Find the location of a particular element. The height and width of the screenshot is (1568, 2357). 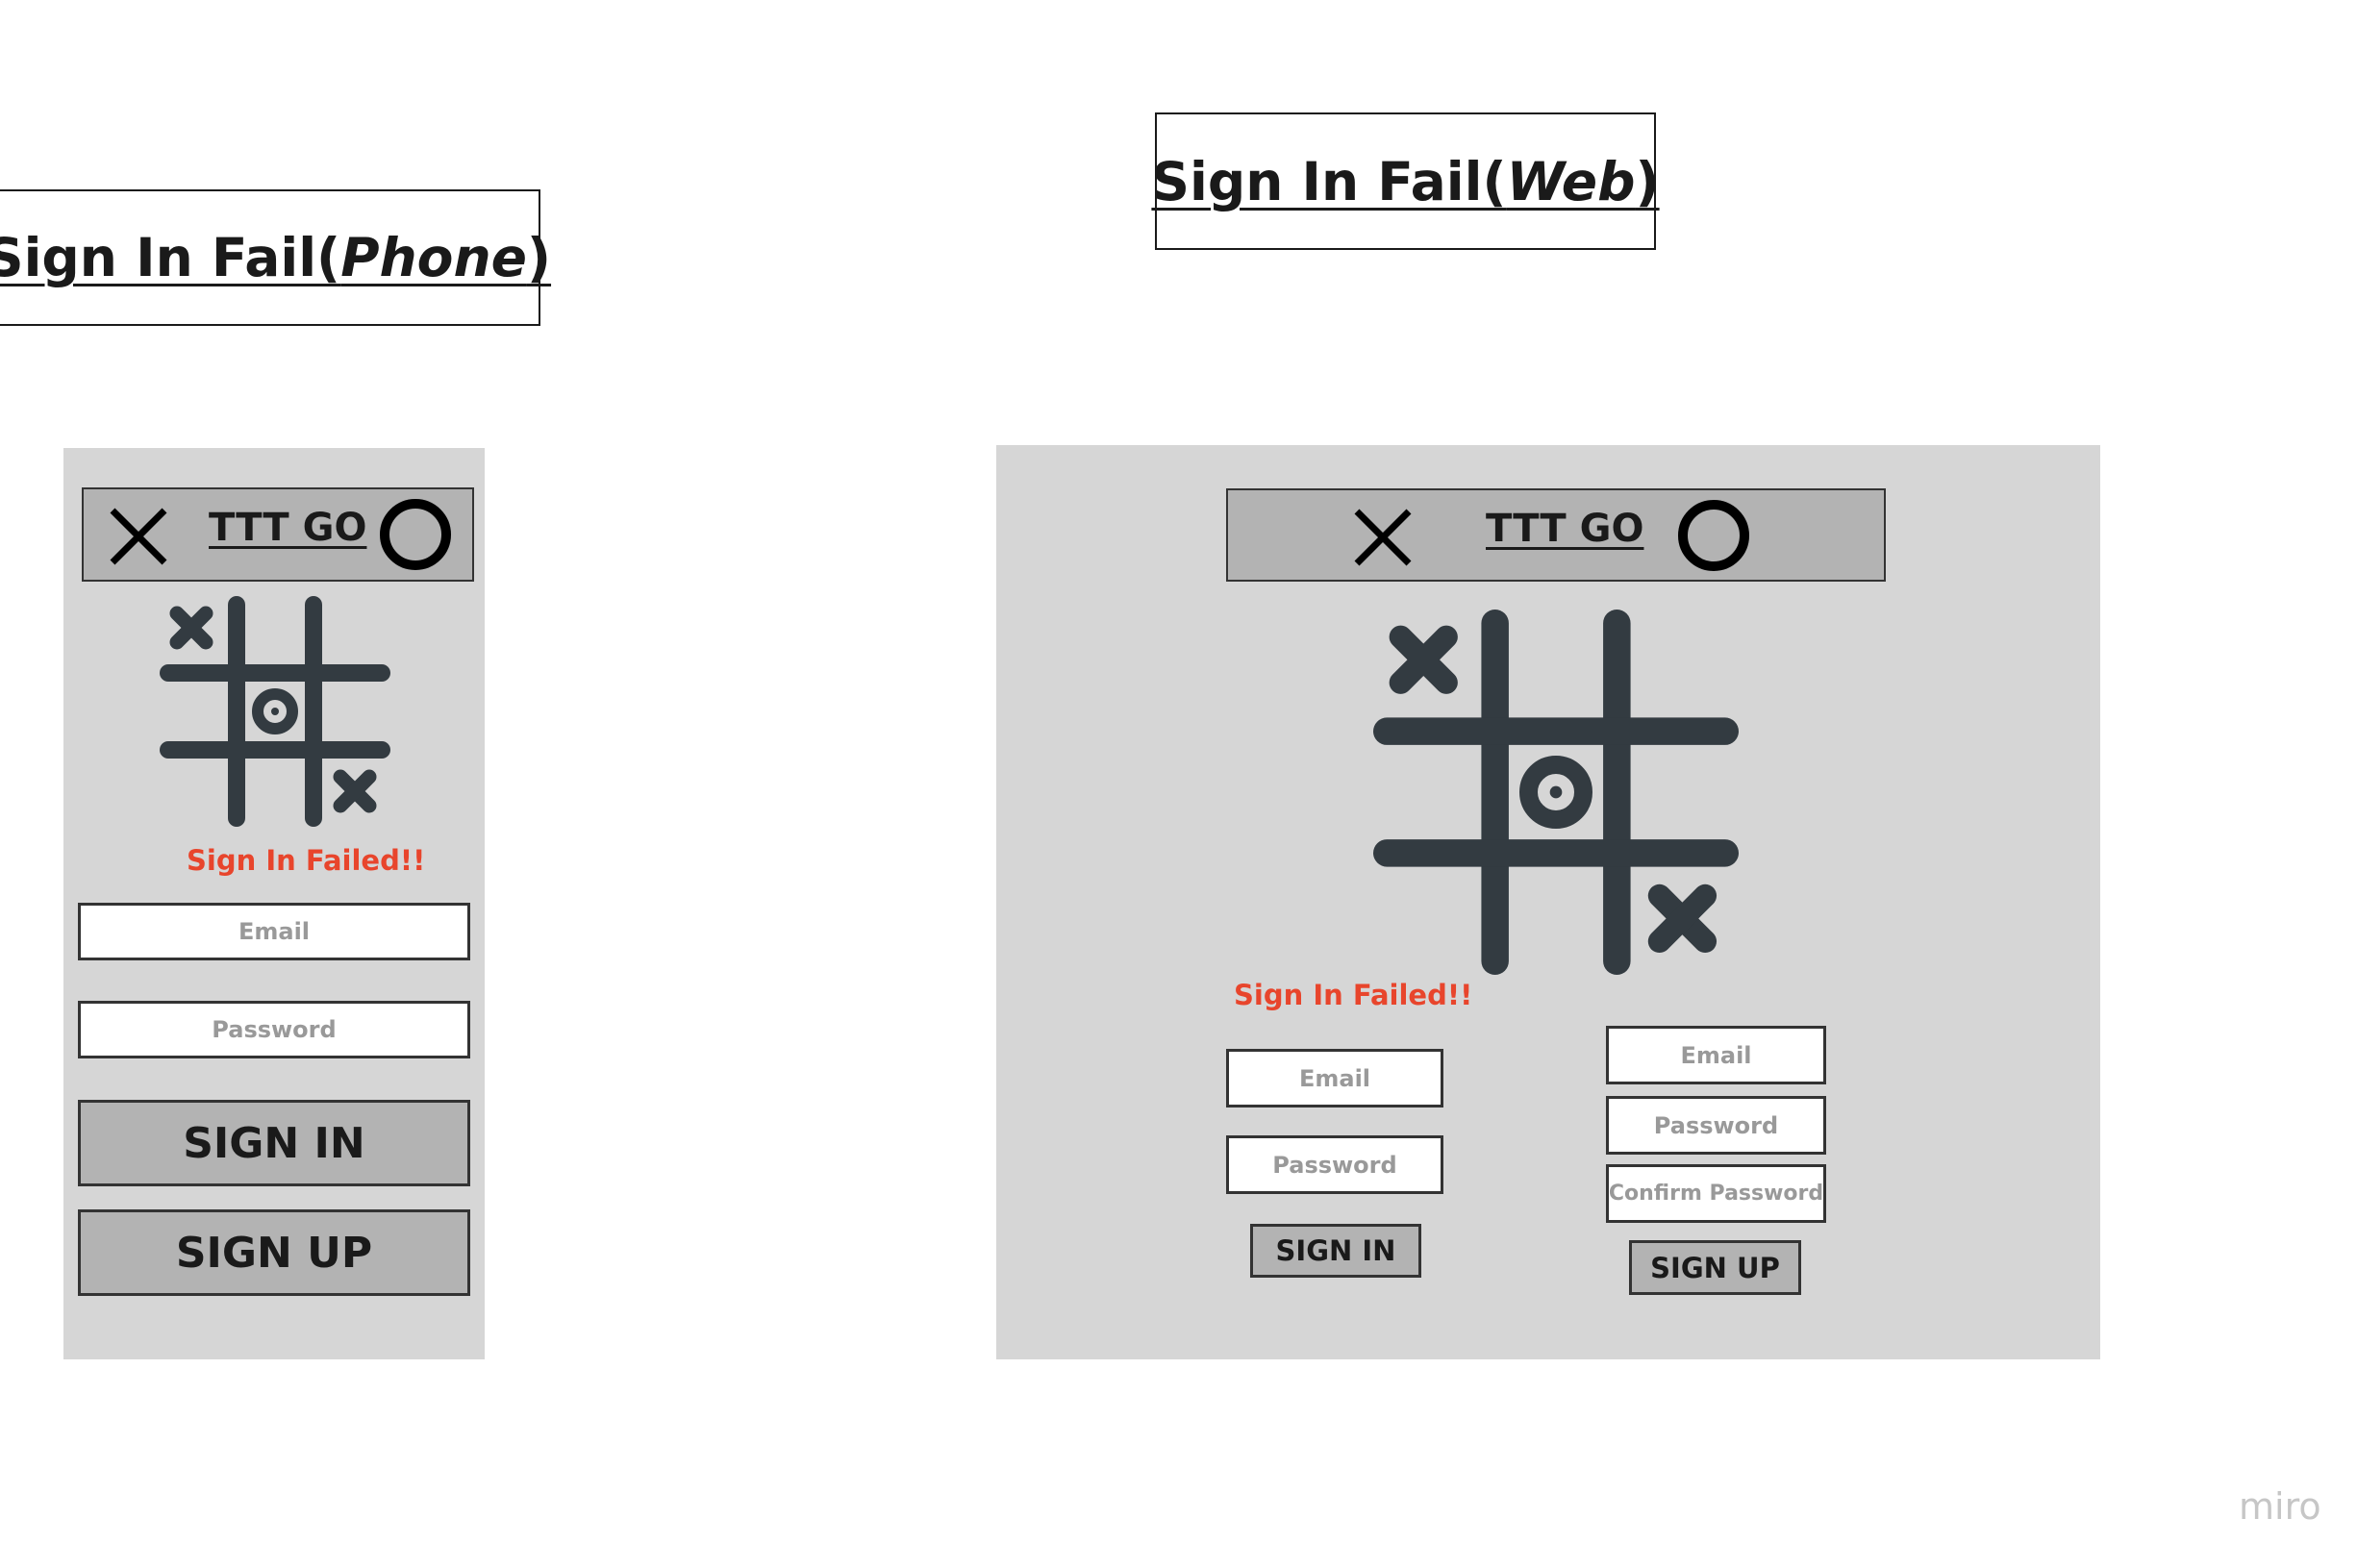

signup-password-field: Password is located at coordinates (1716, 1125).